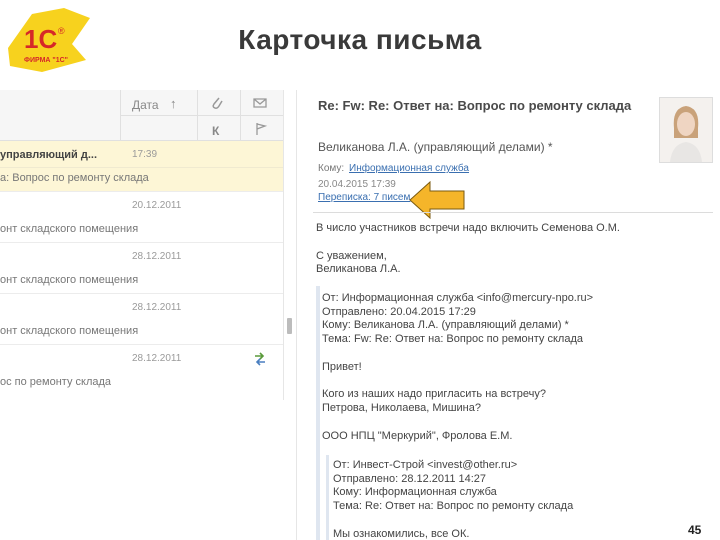 The width and height of the screenshot is (720, 540). Describe the element at coordinates (410, 479) in the screenshot. I see `quote-line: Отправлено: 28.12.2011 14:27` at that location.